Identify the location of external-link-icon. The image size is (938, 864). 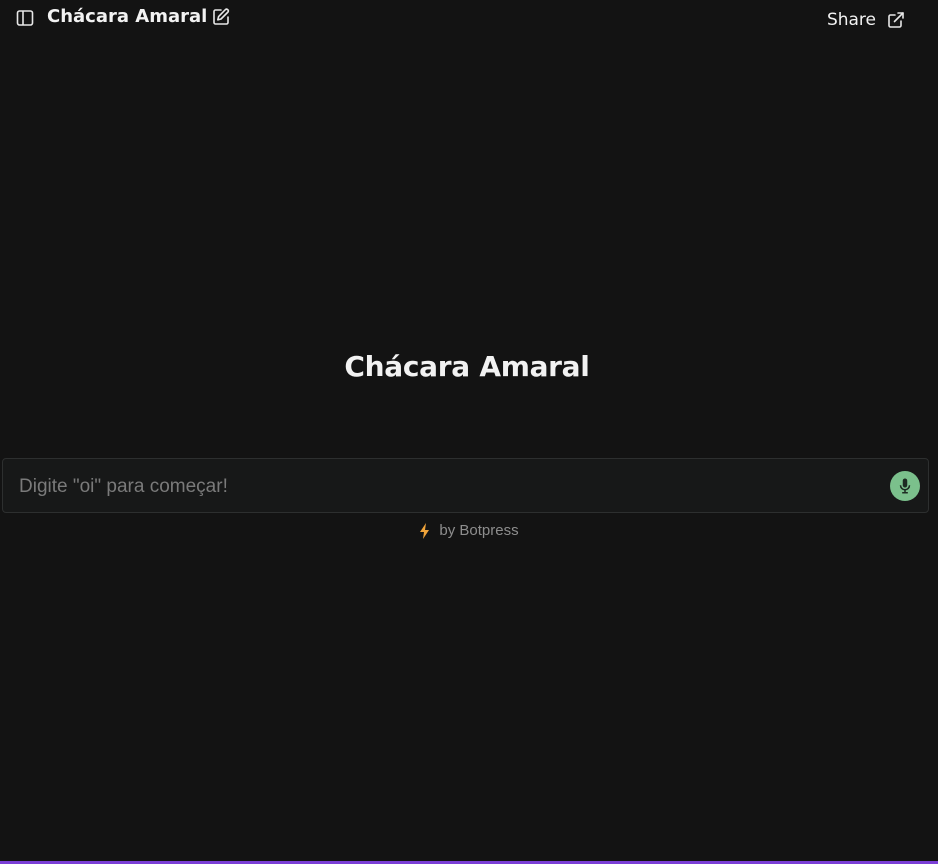
(896, 20).